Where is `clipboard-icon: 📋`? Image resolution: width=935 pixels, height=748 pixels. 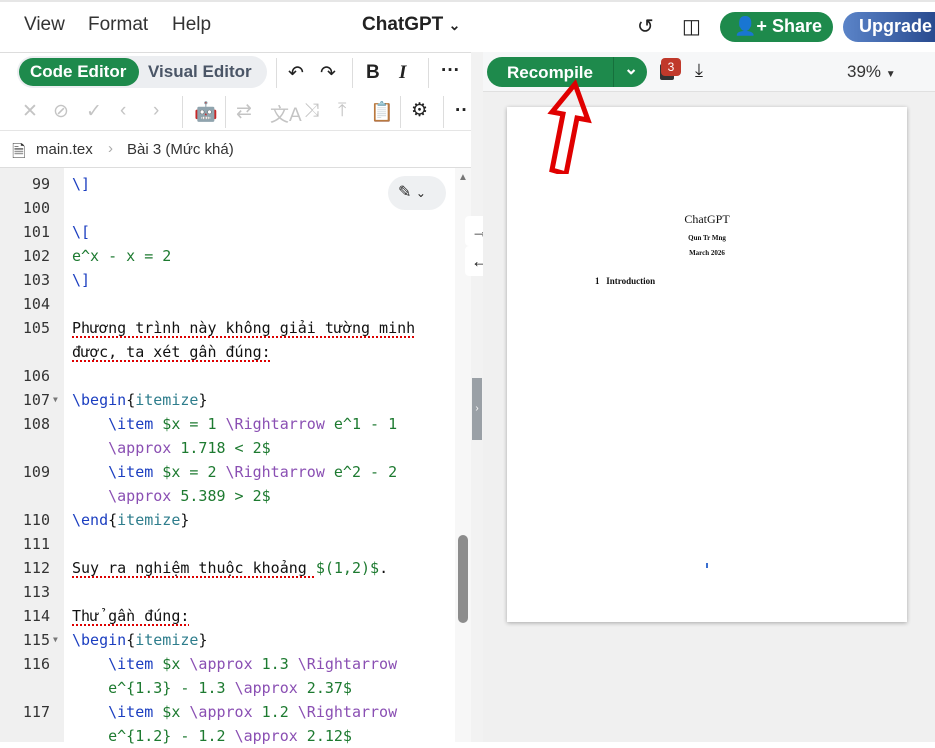
clipboard-icon: 📋 is located at coordinates (382, 112).